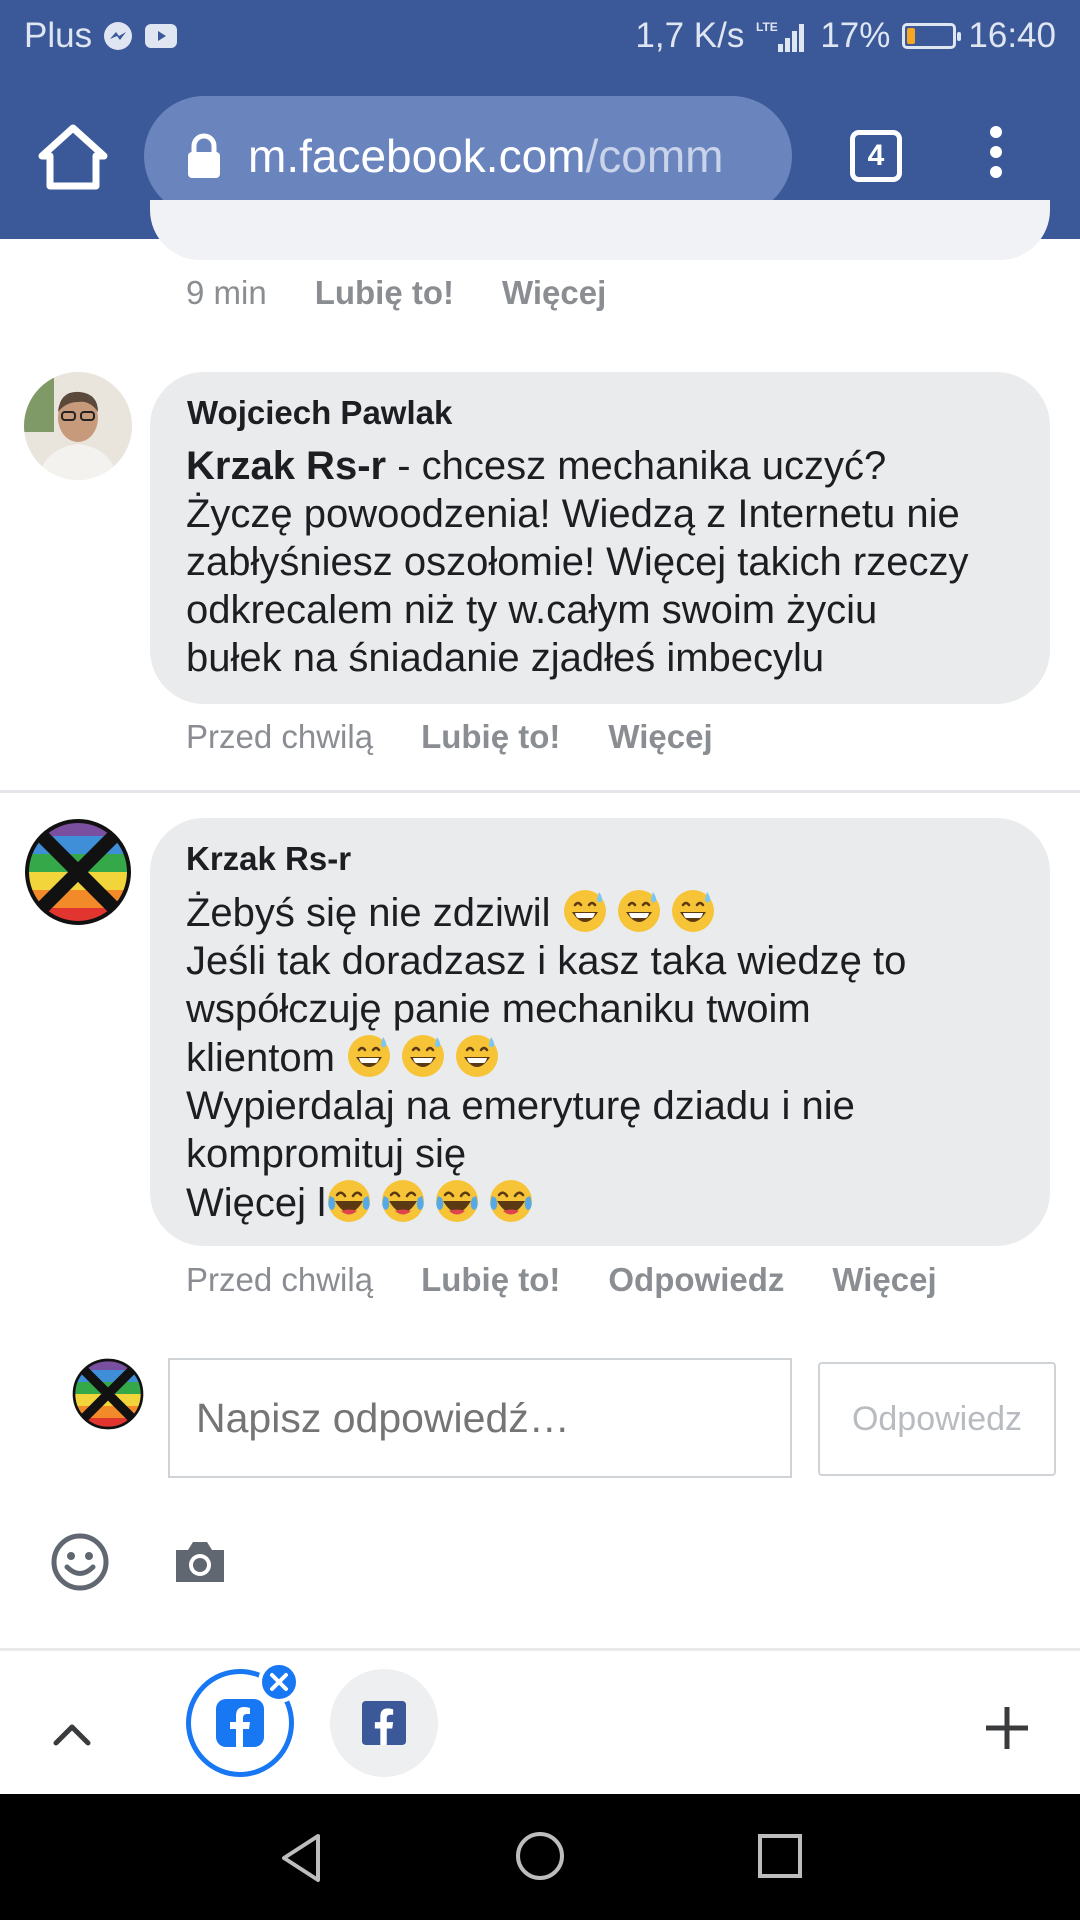  Describe the element at coordinates (480, 1418) in the screenshot. I see `reply-input` at that location.